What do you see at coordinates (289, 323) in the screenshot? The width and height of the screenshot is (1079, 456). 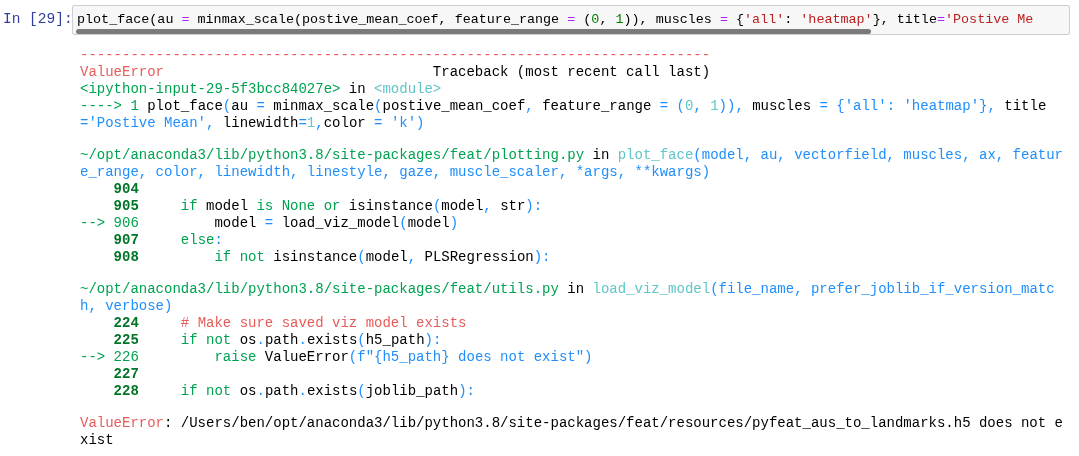 I see `traceback-line: 224 # Make sure saved viz model exists` at bounding box center [289, 323].